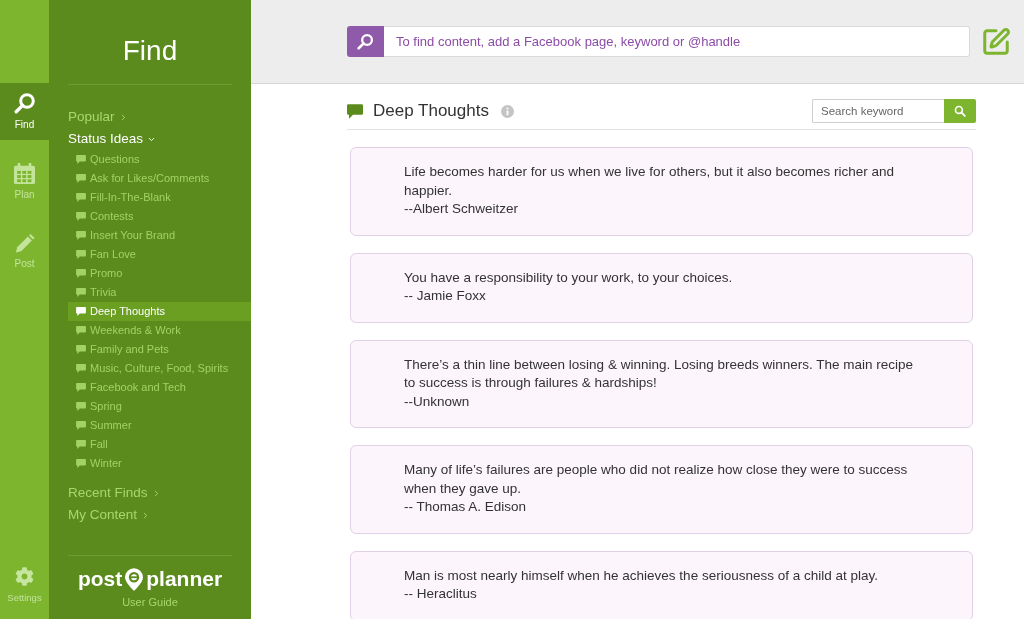 The width and height of the screenshot is (1024, 619). Describe the element at coordinates (677, 41) in the screenshot. I see `search-field: To find content, add a Facebook page, keyword or @handle` at that location.